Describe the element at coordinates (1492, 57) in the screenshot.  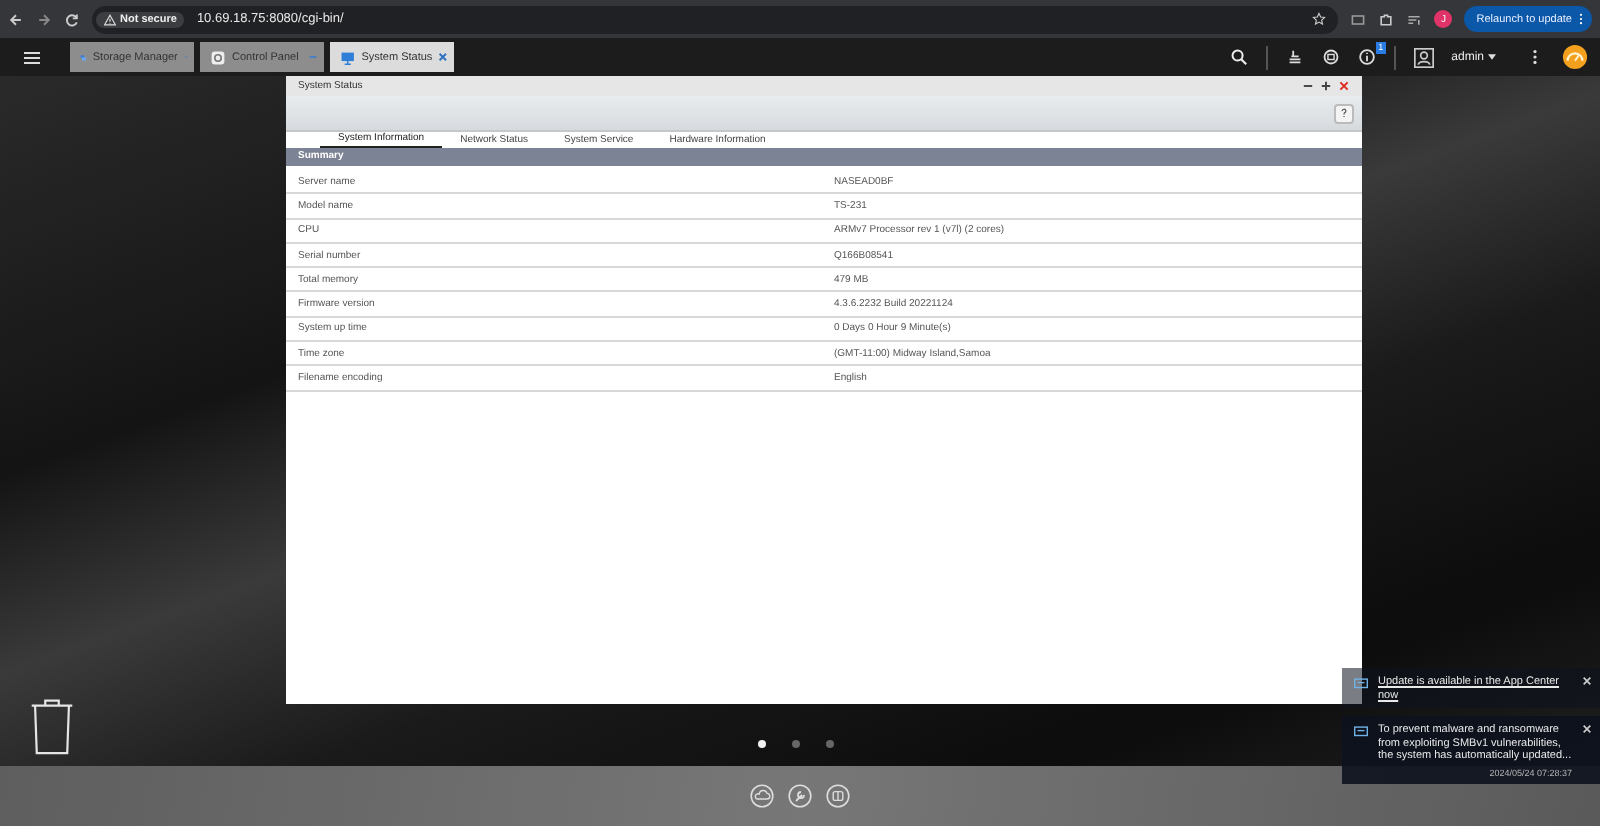
I see `caret-icon` at that location.